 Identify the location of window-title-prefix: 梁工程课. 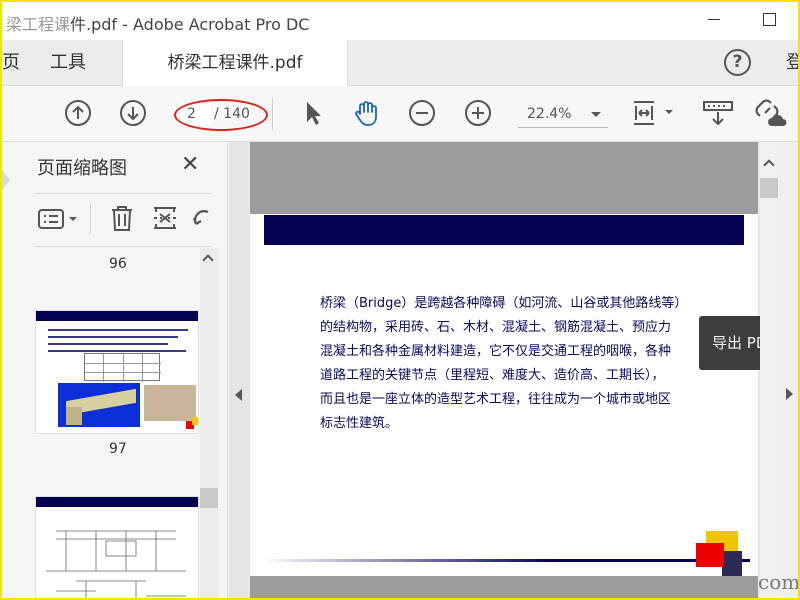
(38, 24).